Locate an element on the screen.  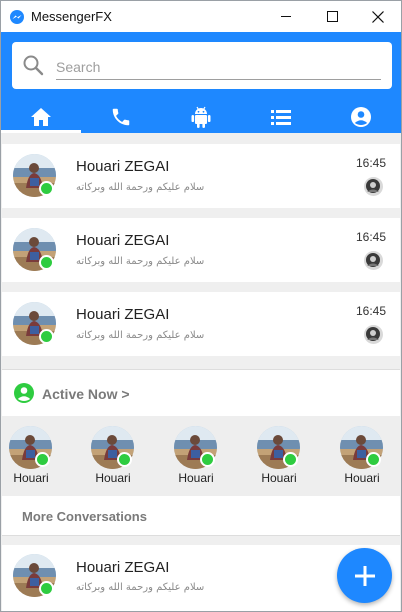
tab-calls is located at coordinates (121, 117).